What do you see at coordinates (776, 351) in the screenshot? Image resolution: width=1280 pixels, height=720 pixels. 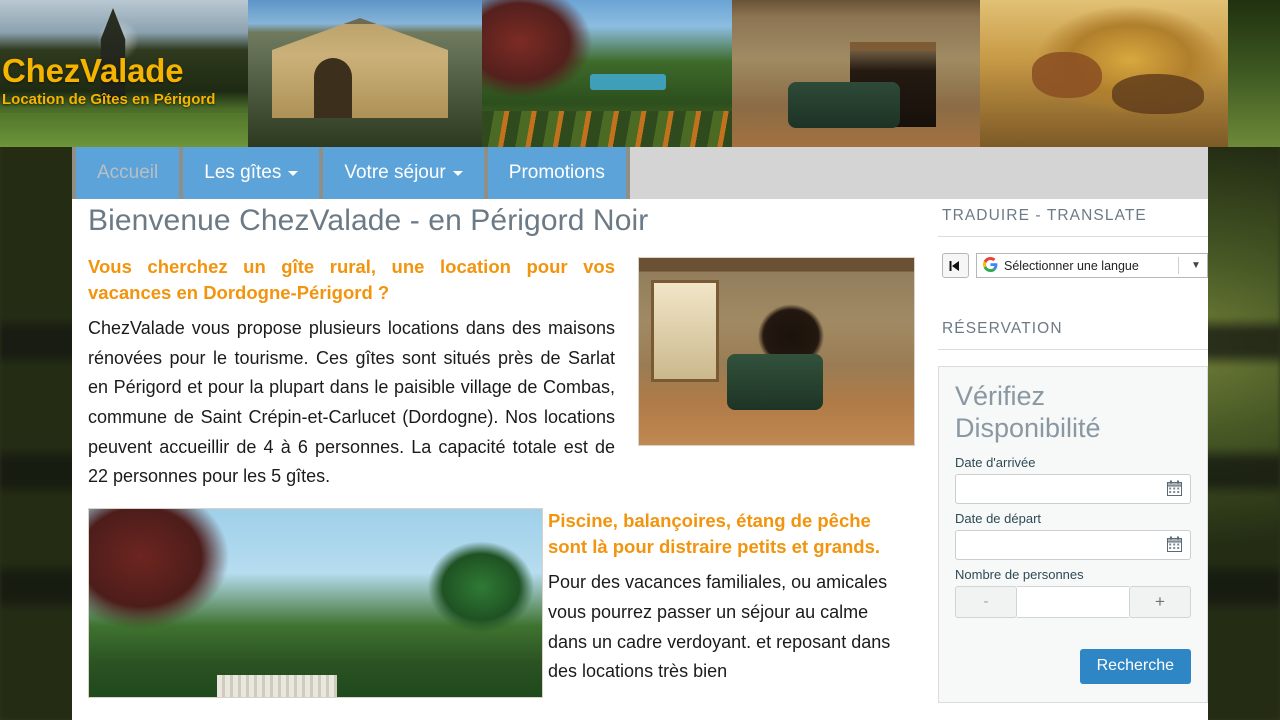 I see `salon-cheminee-photo` at bounding box center [776, 351].